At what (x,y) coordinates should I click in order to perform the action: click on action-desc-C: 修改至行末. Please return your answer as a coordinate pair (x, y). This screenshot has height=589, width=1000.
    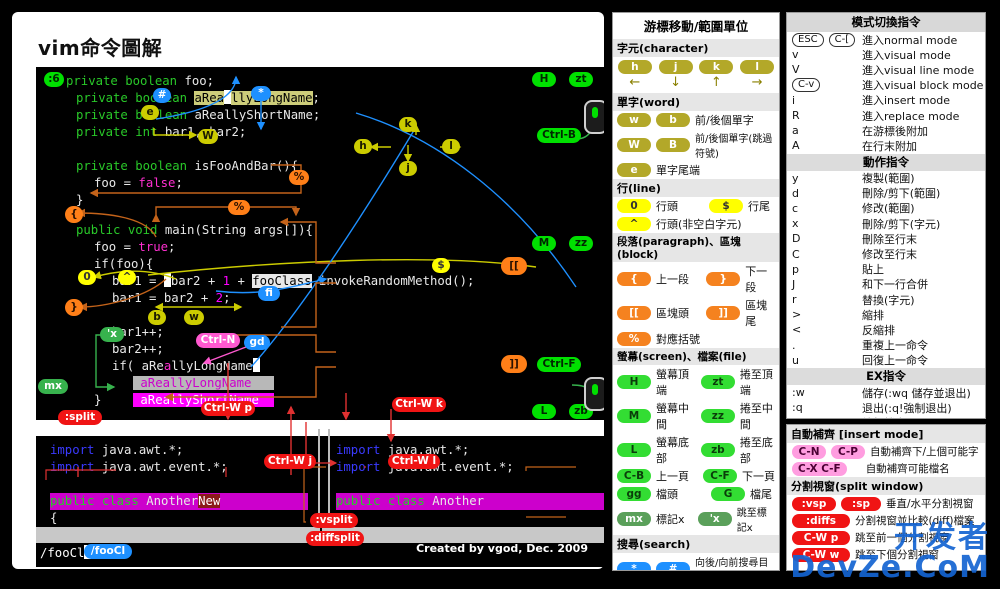
    Looking at the image, I should click on (889, 255).